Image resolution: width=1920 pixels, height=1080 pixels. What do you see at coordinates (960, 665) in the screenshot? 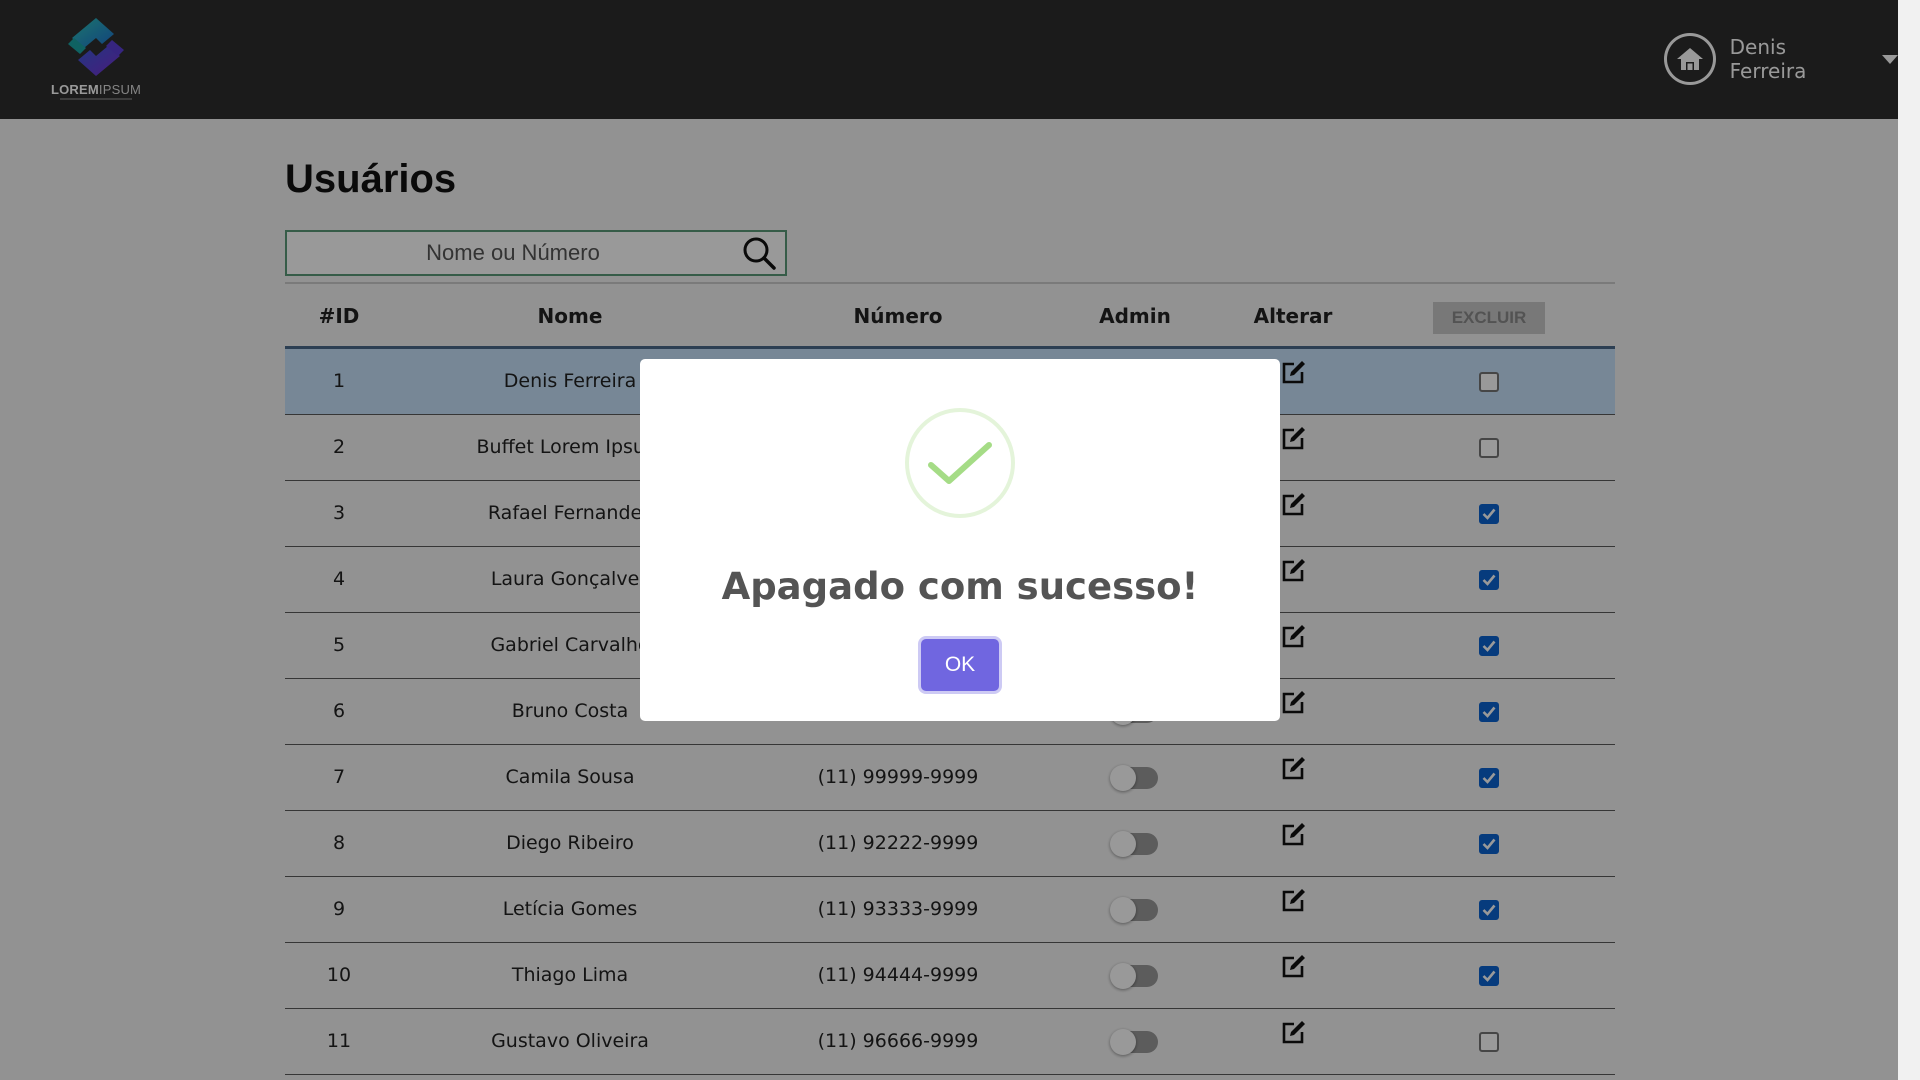
I see `ok-button: OK` at bounding box center [960, 665].